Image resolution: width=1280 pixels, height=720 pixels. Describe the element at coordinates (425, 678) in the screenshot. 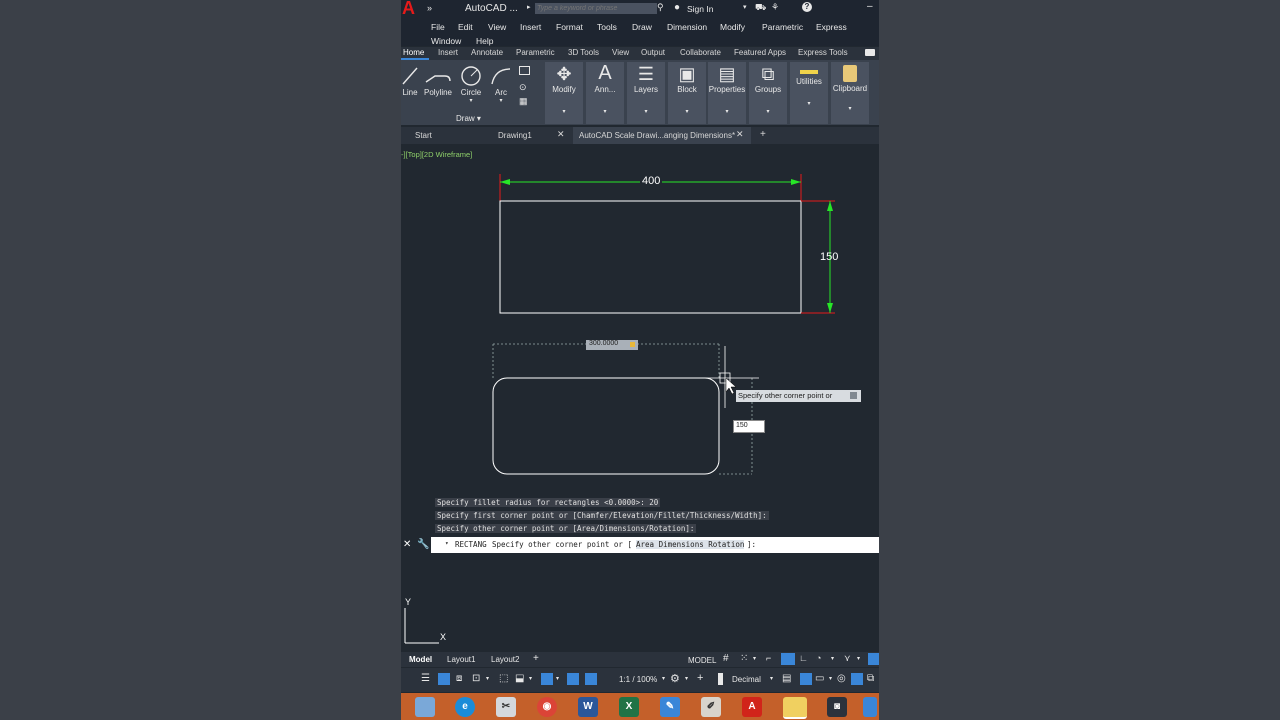

I see `menu-icon: ☰` at that location.